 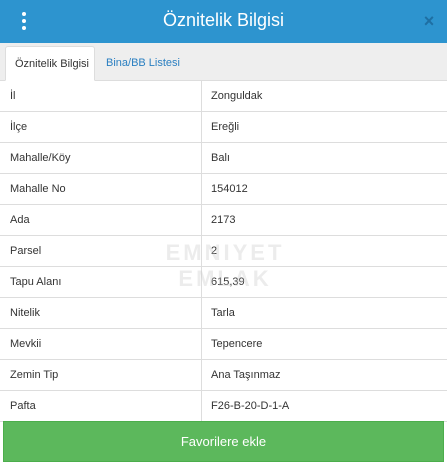 I want to click on row-key: Mahalle No, so click(x=101, y=189).